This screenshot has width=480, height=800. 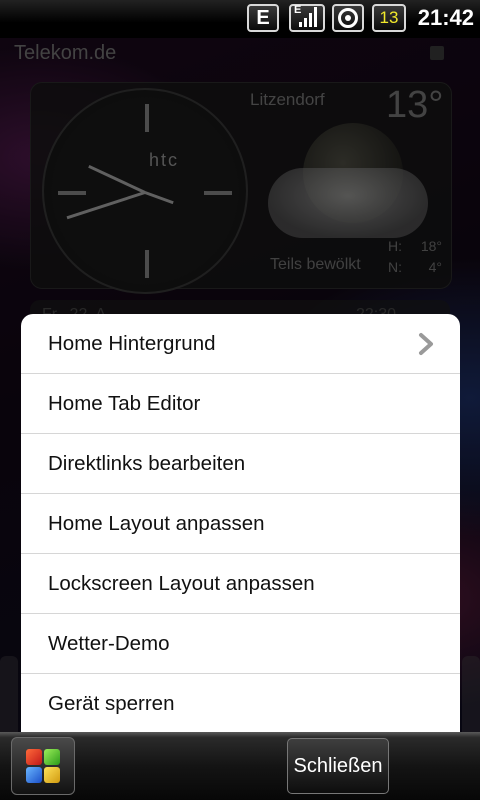 I want to click on all-apps-icon, so click(x=43, y=766).